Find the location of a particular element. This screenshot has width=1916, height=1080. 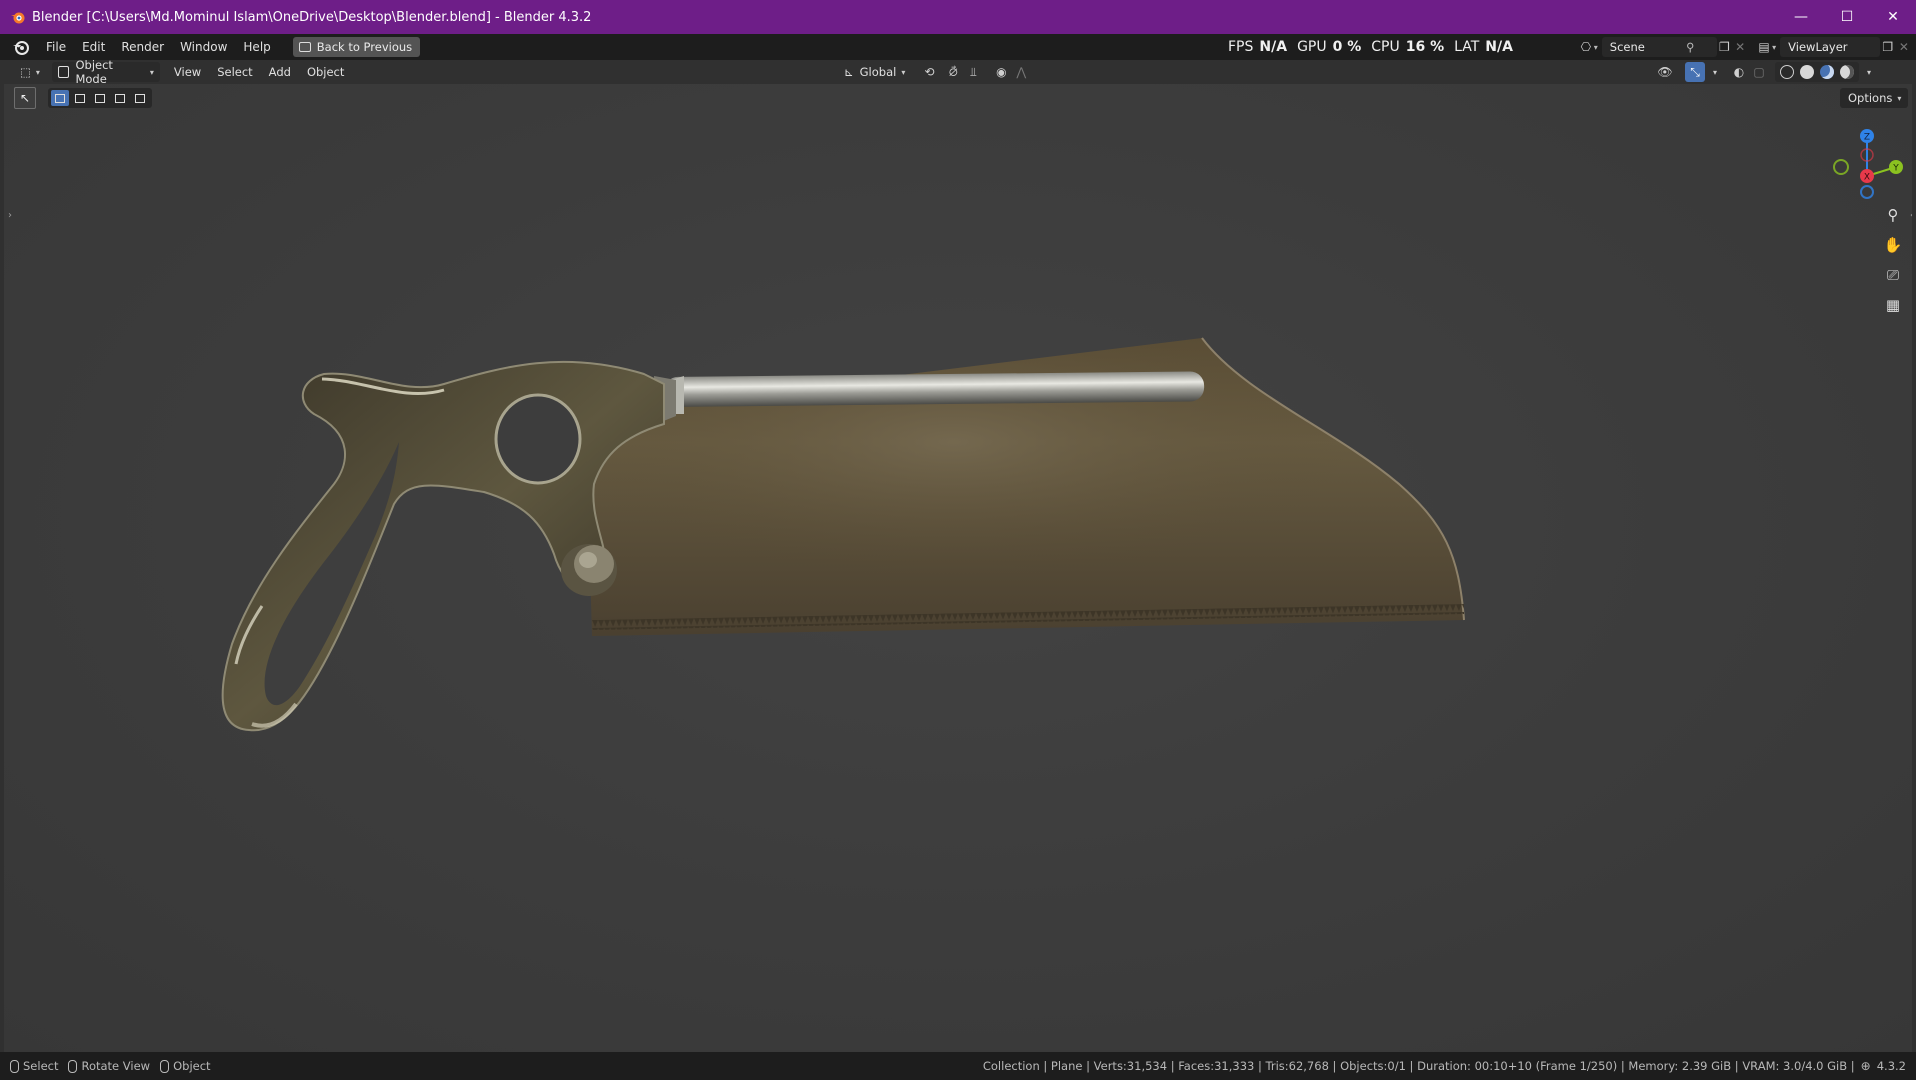

status-object-label: Object is located at coordinates (192, 1066).